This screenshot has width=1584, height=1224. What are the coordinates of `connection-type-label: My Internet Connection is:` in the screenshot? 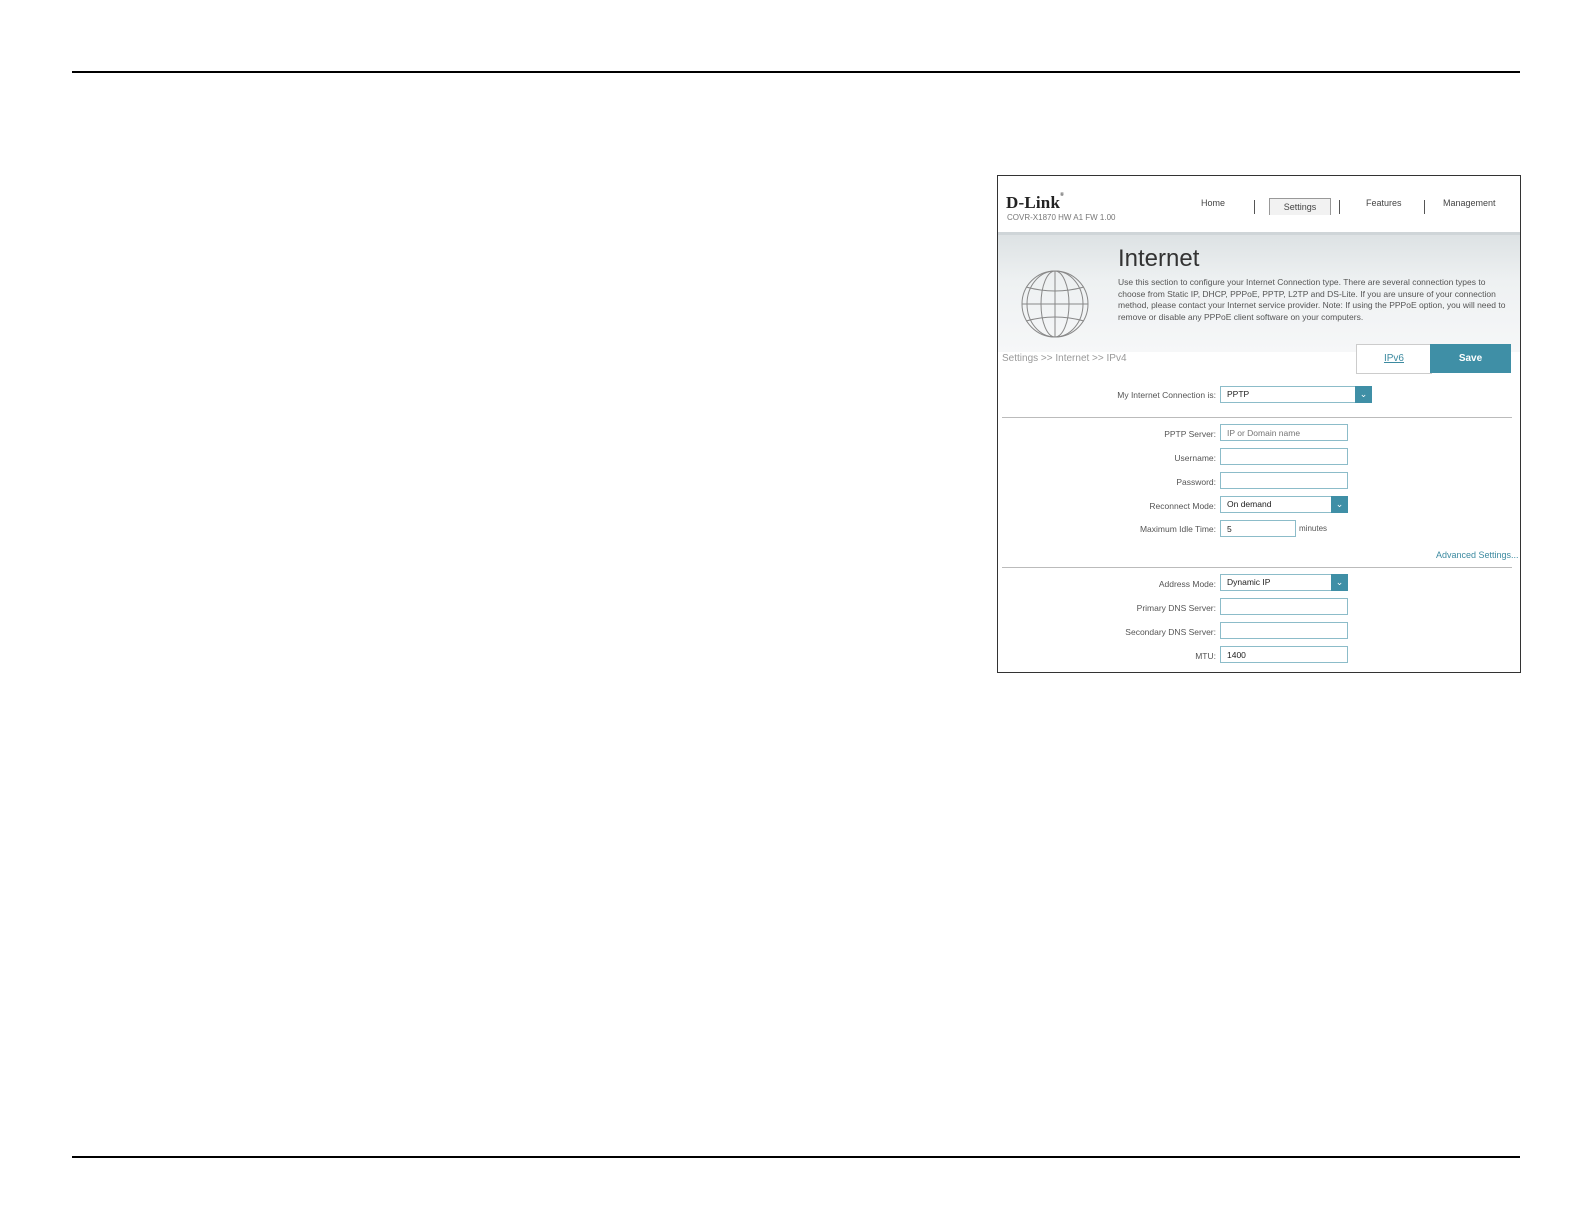 It's located at (1166, 395).